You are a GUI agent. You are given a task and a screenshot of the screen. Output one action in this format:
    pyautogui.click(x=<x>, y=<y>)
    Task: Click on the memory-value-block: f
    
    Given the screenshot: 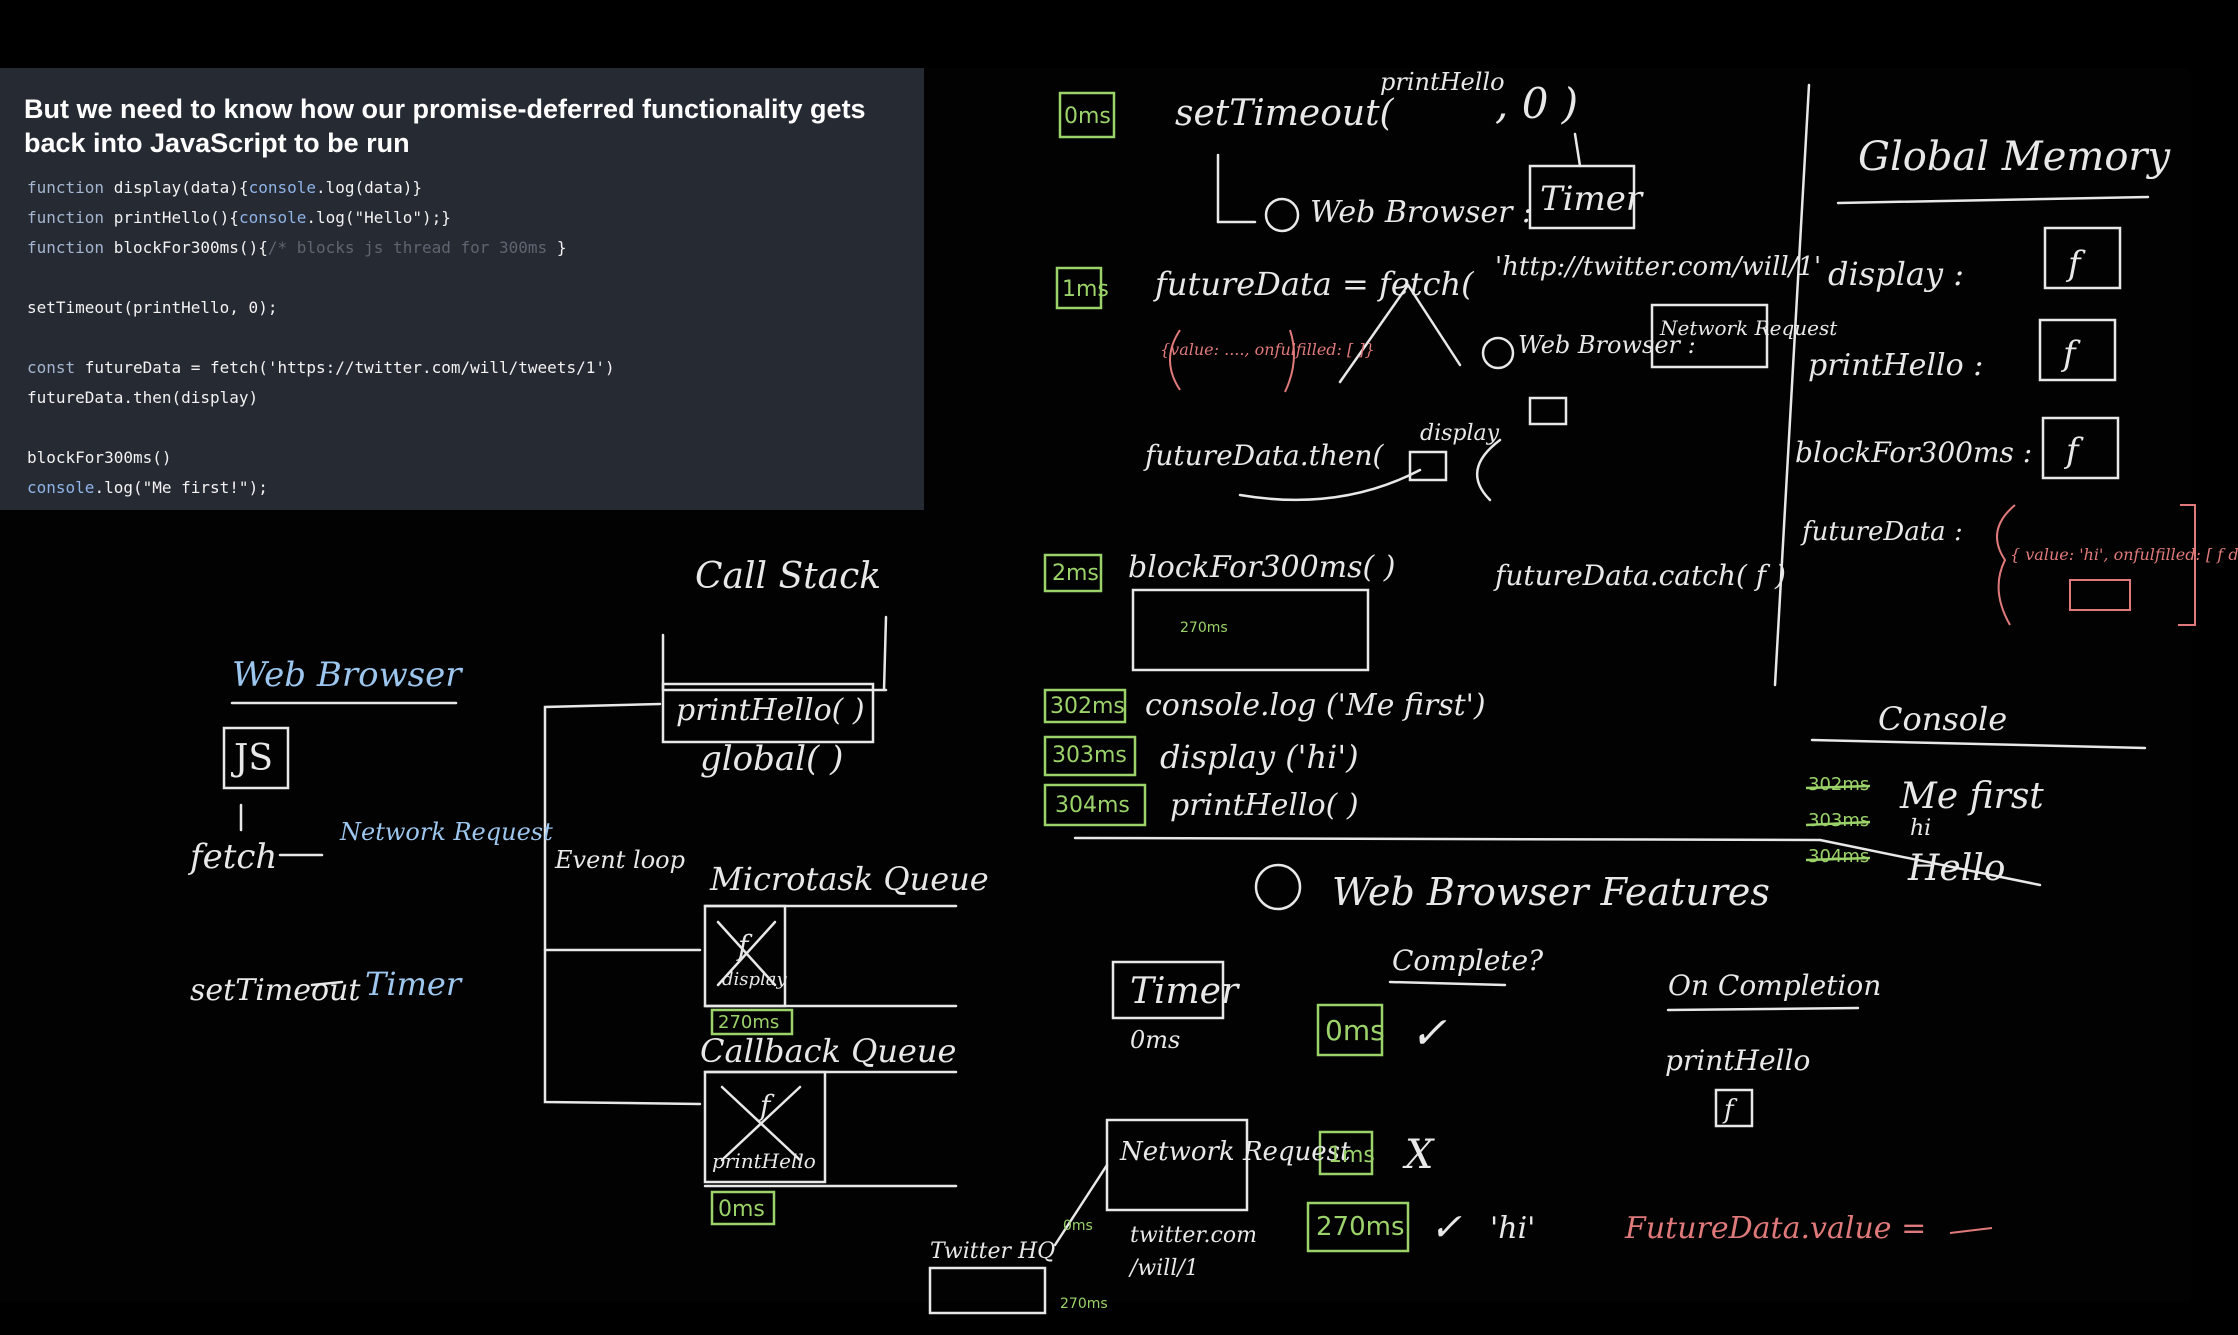 What is the action you would take?
    pyautogui.click(x=2073, y=451)
    